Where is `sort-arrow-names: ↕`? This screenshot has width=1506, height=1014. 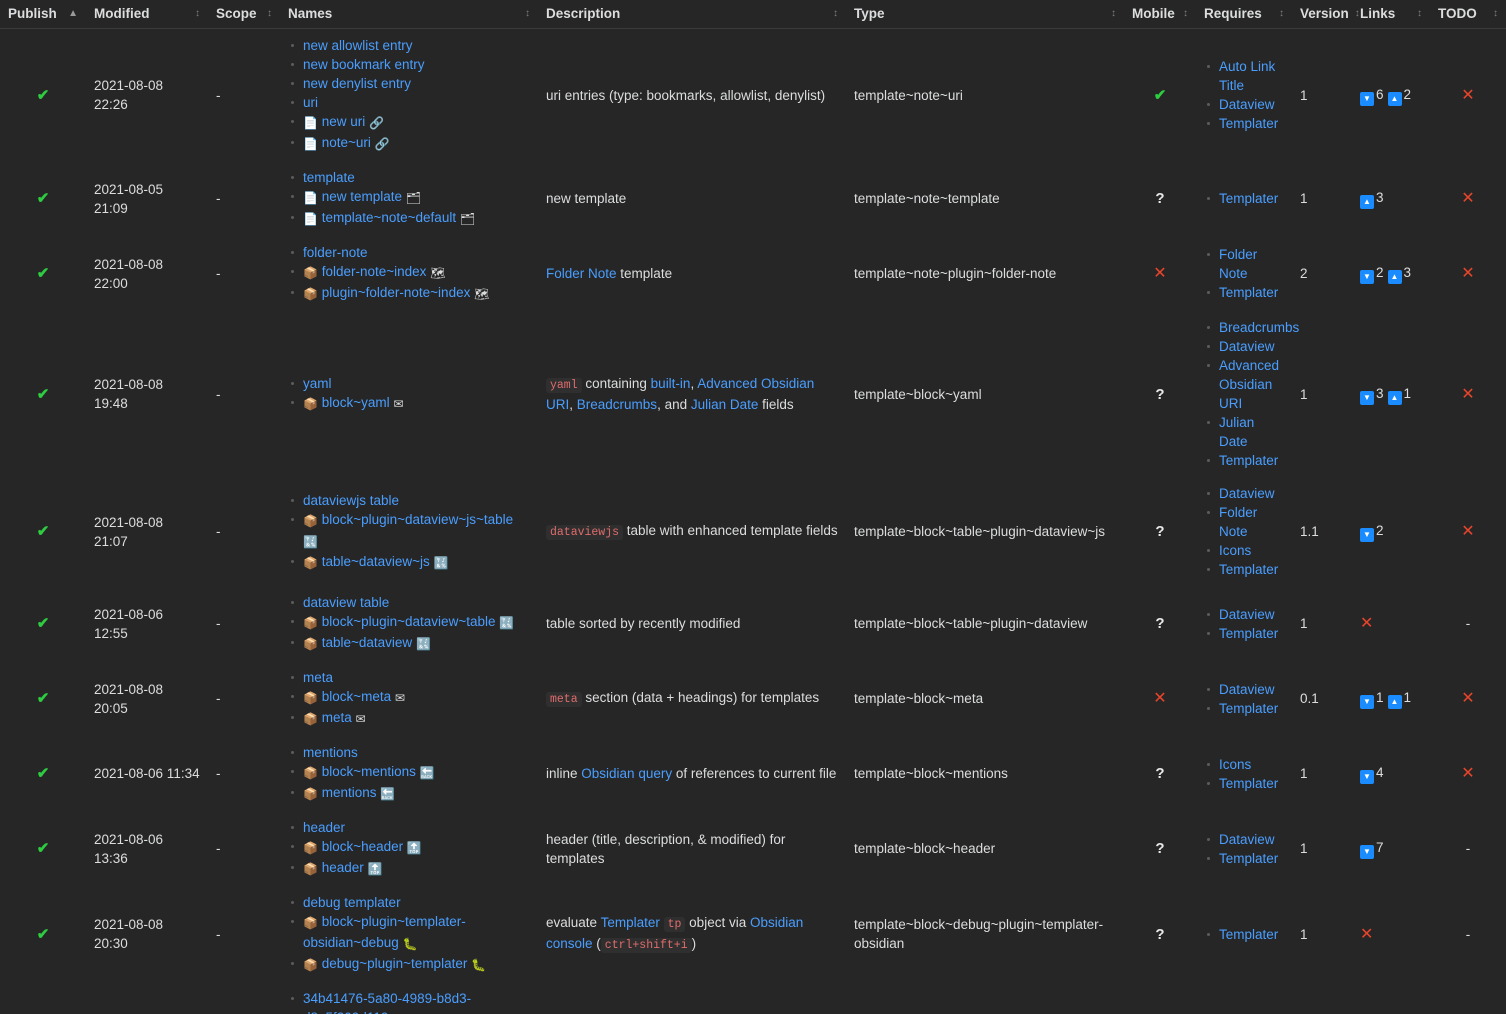 sort-arrow-names: ↕ is located at coordinates (527, 13).